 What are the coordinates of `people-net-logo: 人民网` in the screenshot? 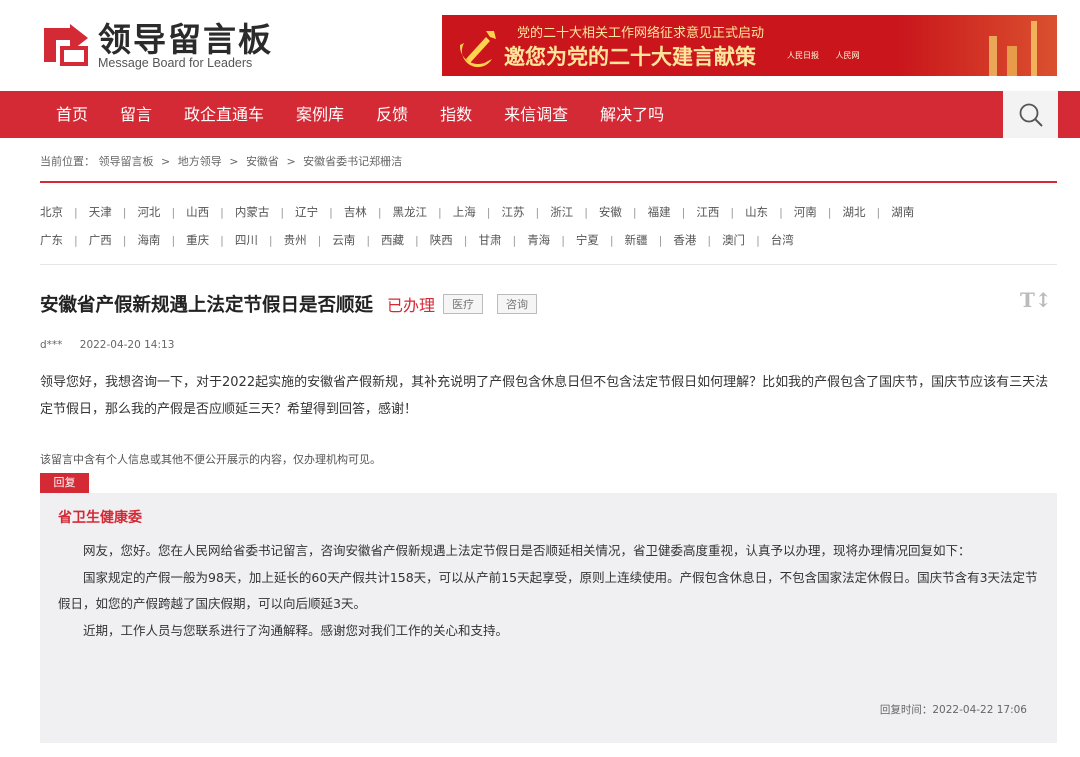 It's located at (847, 55).